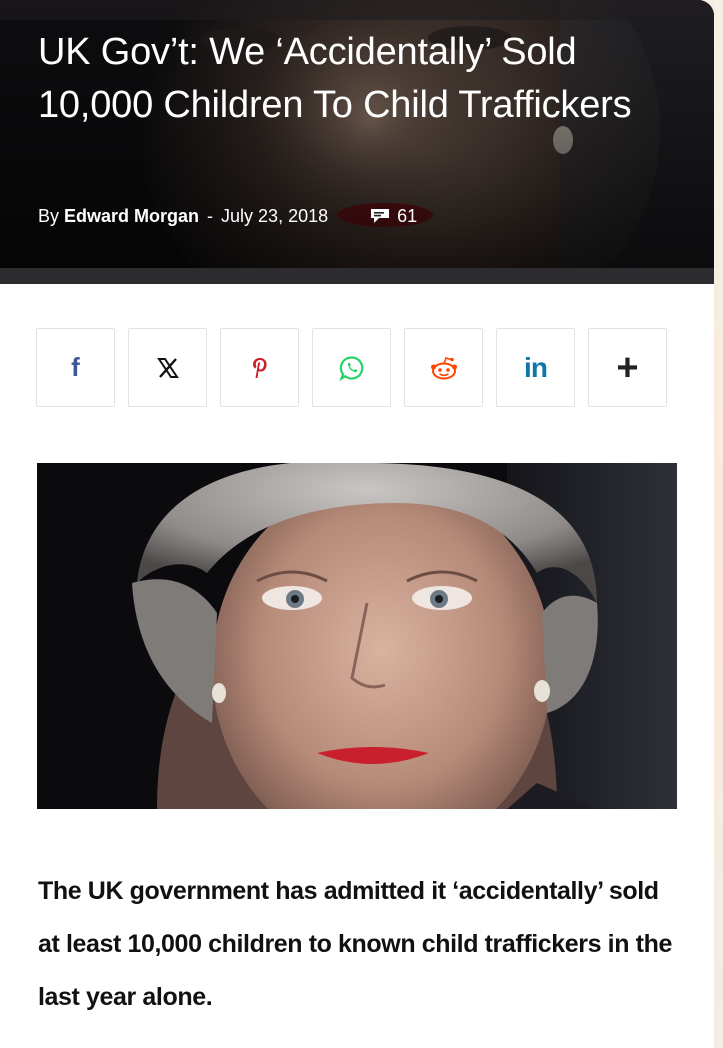  I want to click on author-link: Edward Morgan, so click(131, 216).